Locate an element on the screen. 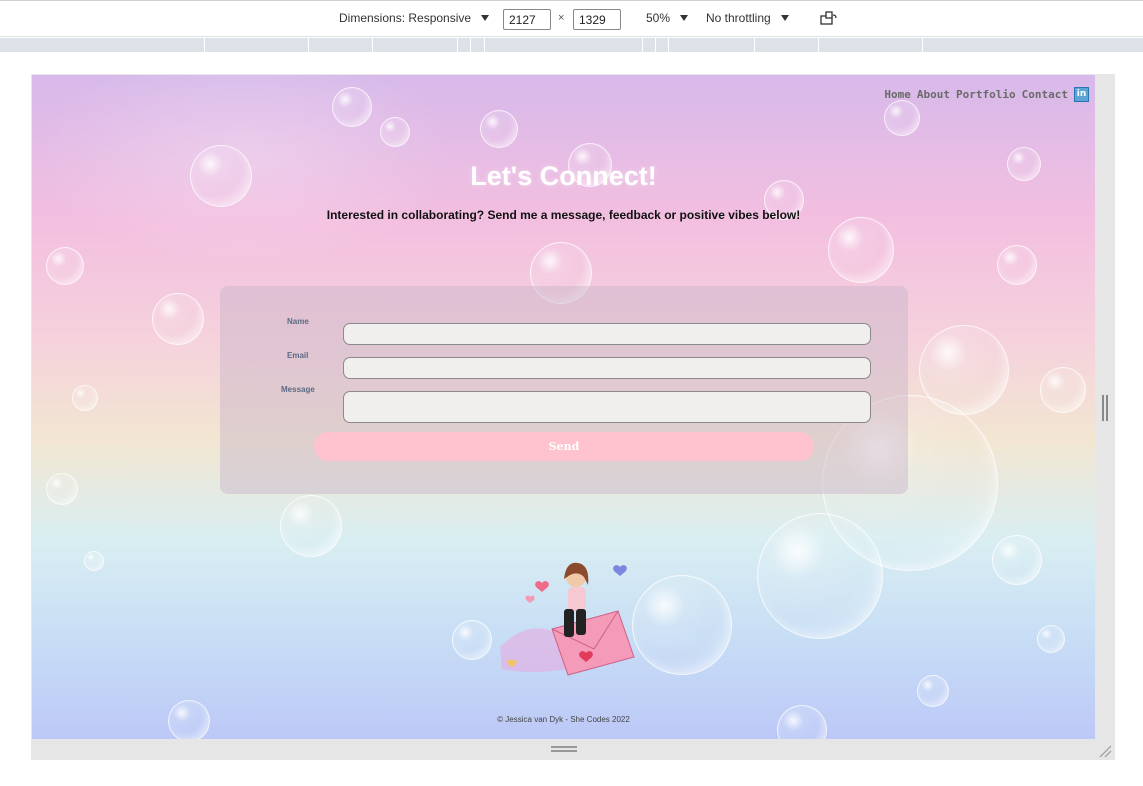 Image resolution: width=1143 pixels, height=786 pixels. height-input is located at coordinates (597, 19).